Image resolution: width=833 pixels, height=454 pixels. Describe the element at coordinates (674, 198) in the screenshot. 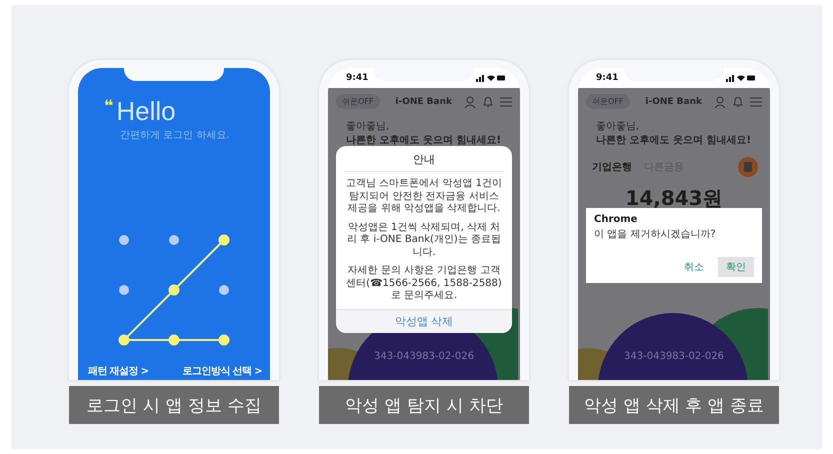

I see `balance-amount: 14,843원` at that location.